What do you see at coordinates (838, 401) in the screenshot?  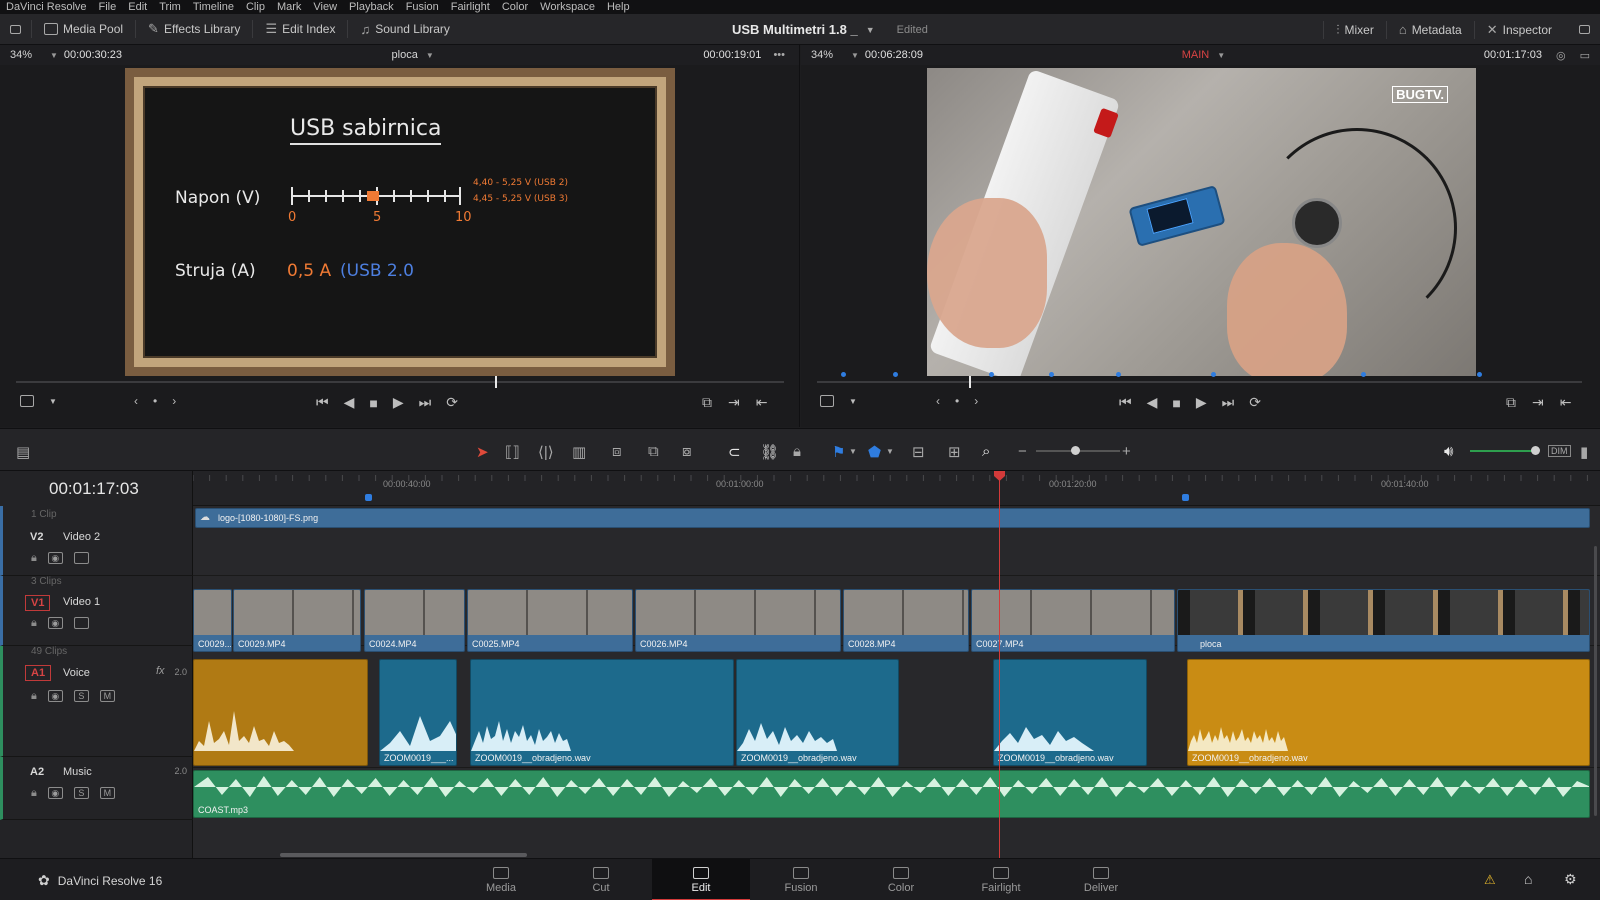 I see `timeline-view-options: ▼` at bounding box center [838, 401].